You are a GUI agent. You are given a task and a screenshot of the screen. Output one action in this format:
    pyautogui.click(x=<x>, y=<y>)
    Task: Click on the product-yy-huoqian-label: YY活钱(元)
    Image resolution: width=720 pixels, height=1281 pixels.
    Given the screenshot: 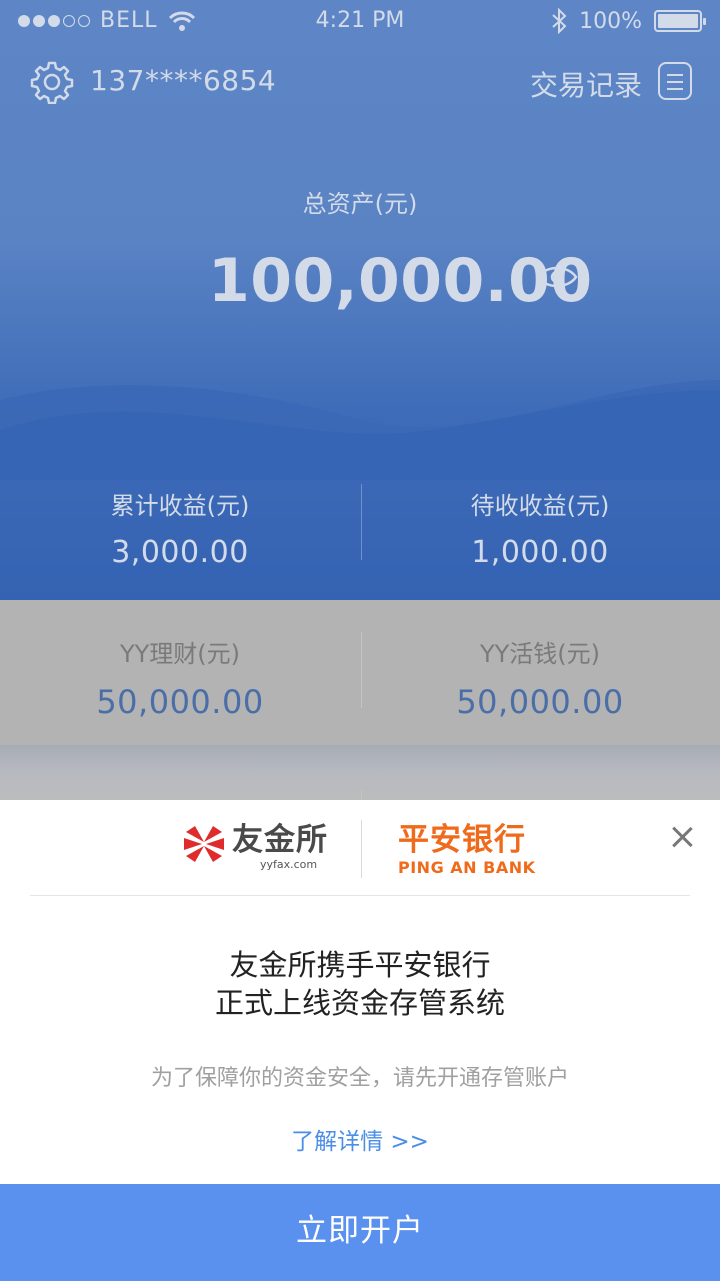 What is the action you would take?
    pyautogui.click(x=540, y=654)
    